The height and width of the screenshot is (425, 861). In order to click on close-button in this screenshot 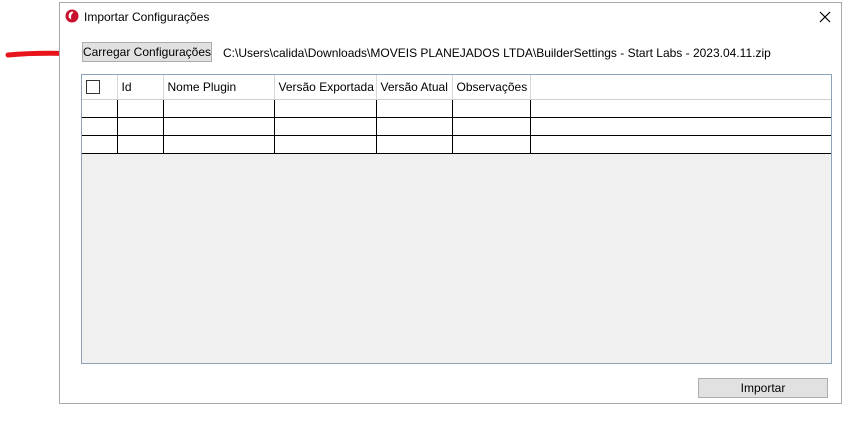, I will do `click(825, 17)`.